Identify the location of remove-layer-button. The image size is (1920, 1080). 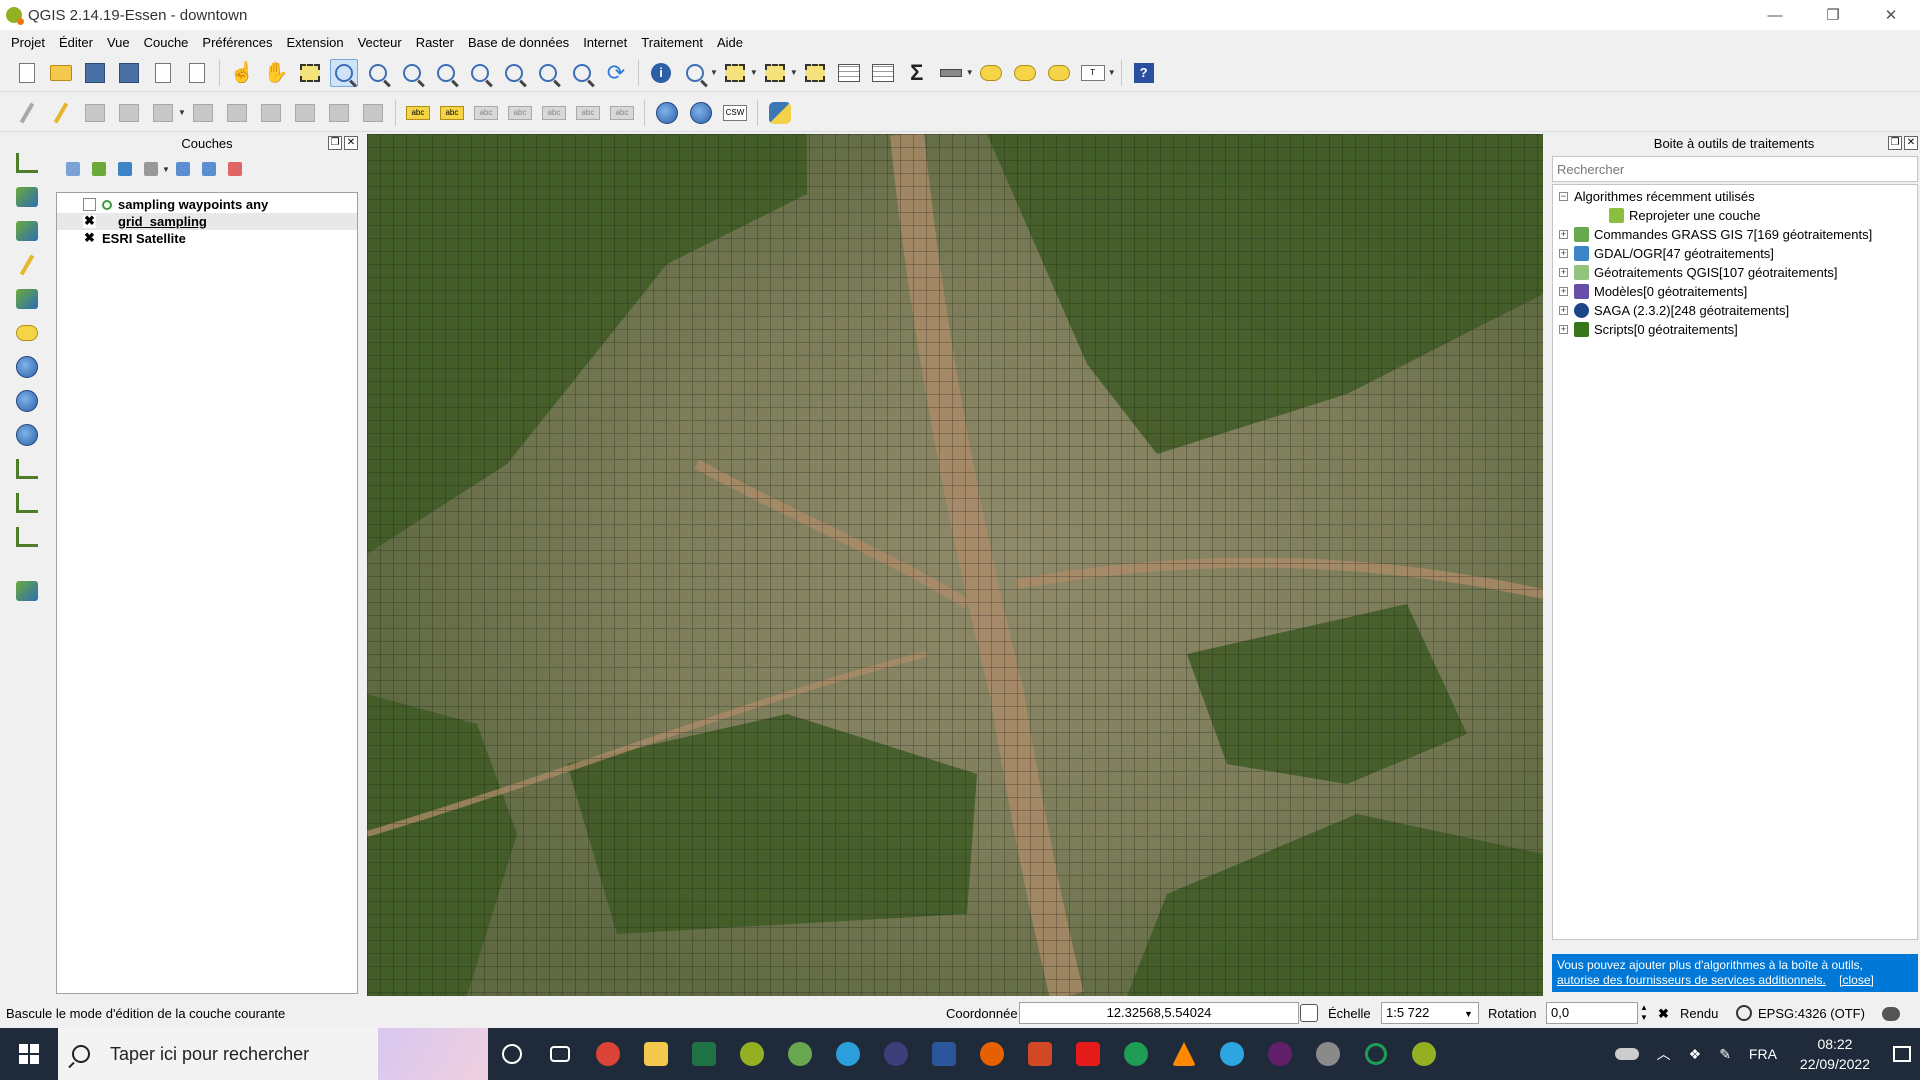
(235, 169).